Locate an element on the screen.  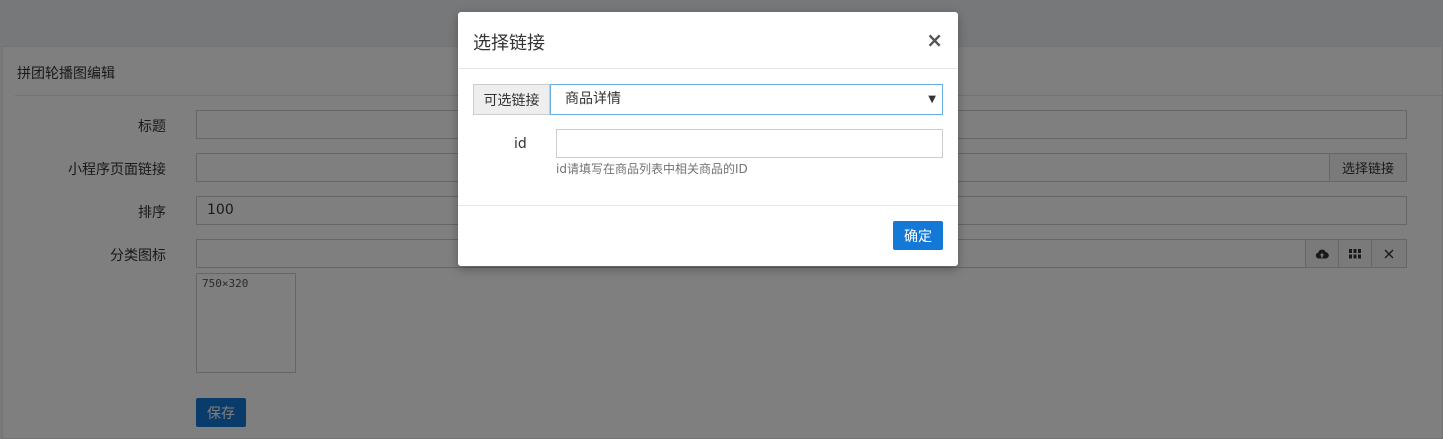
link-type-select: 商品详情 ▼ is located at coordinates (746, 99).